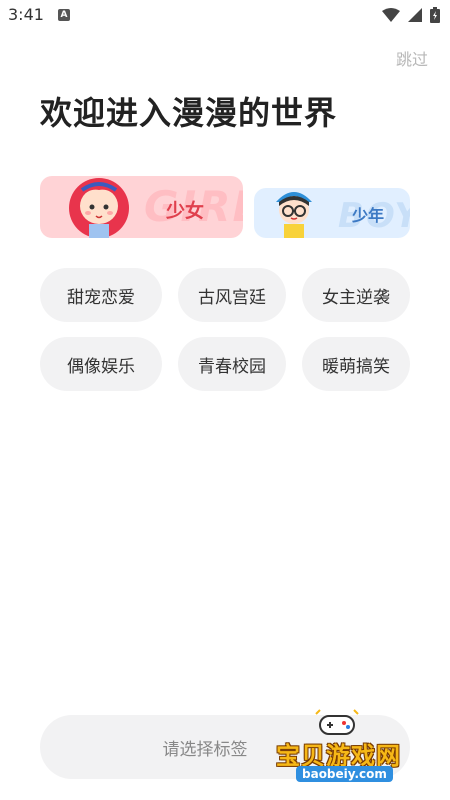 The height and width of the screenshot is (800, 450). Describe the element at coordinates (294, 215) in the screenshot. I see `boy-avatar-icon` at that location.